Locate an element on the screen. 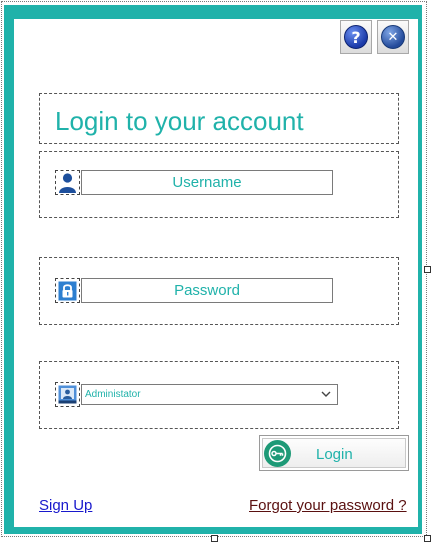  password-field: Password is located at coordinates (207, 290).